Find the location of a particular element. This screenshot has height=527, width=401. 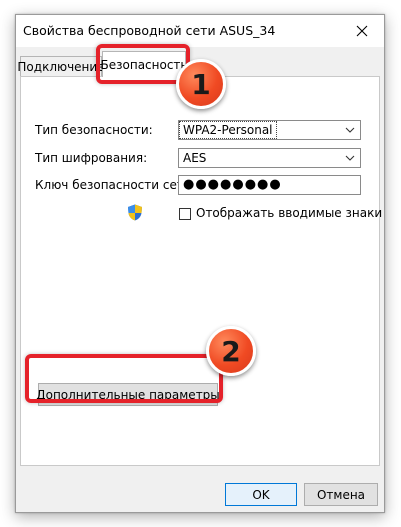

step-badge-1-number: 1 is located at coordinates (201, 84).